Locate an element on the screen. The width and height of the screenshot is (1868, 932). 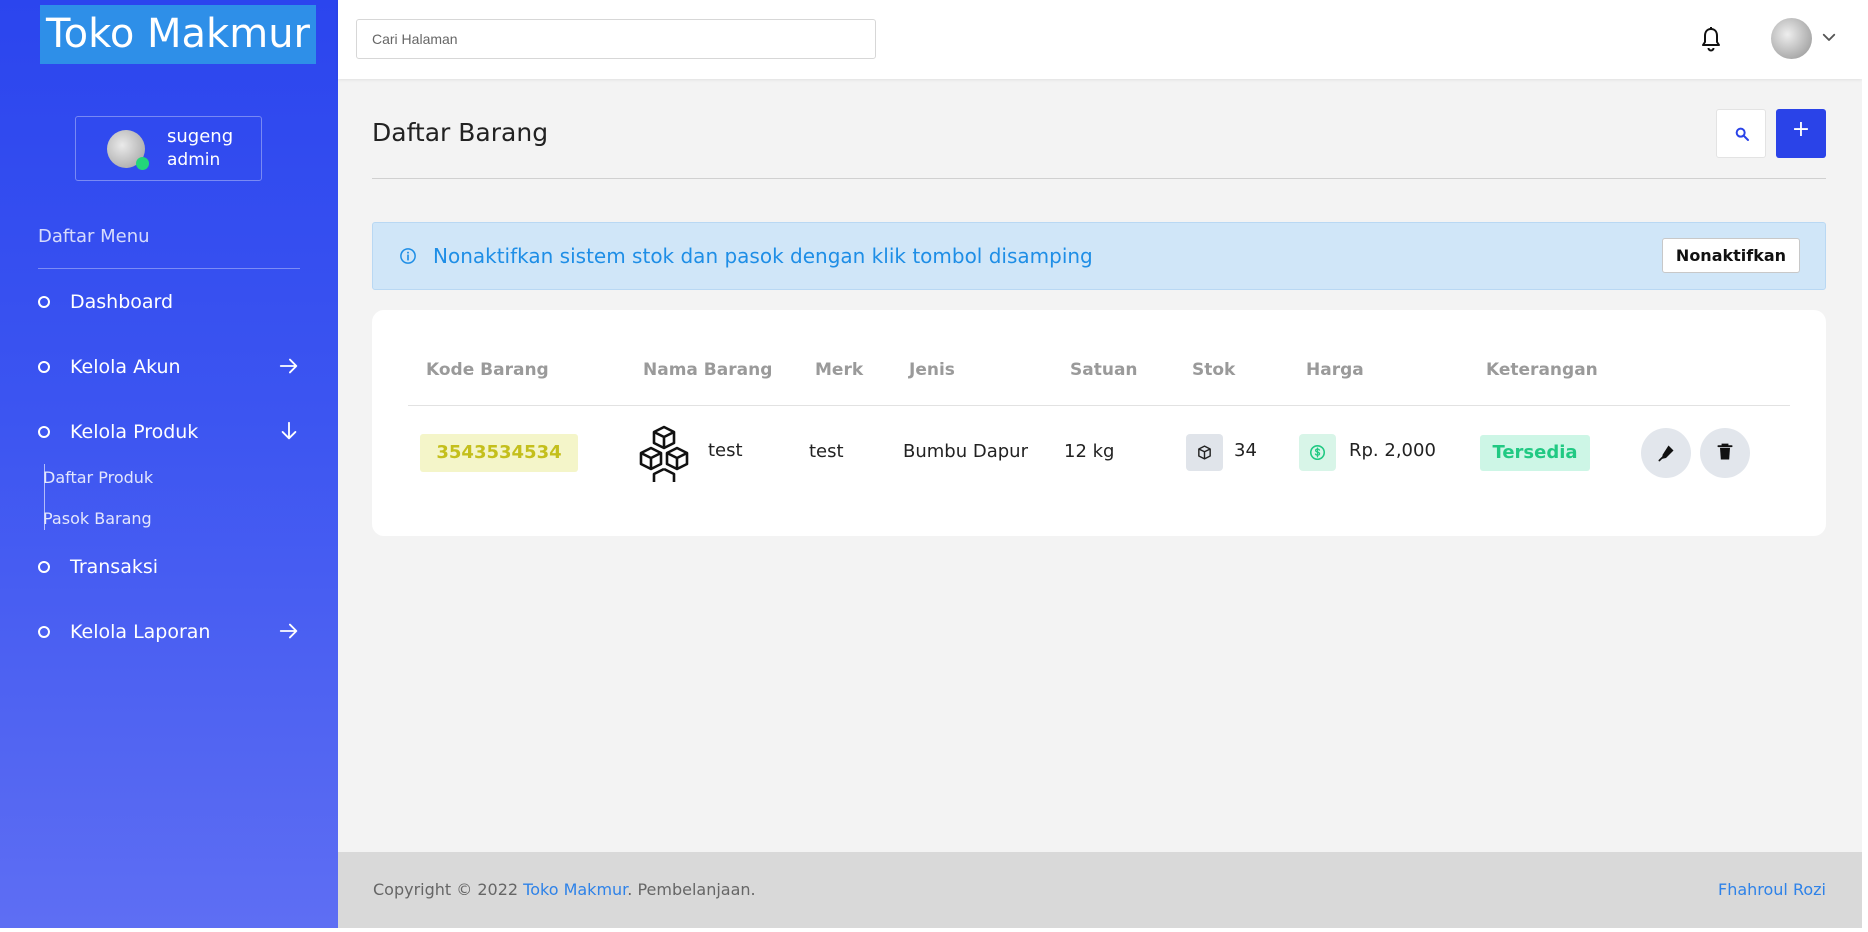
item-stock: 34 is located at coordinates (1245, 450).